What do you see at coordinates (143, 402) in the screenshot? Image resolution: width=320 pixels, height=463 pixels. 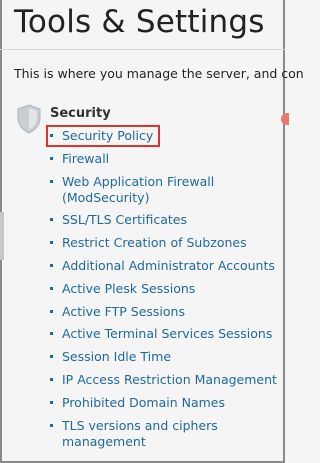 I see `link-prohibited-domain-names: Prohibited Domain Names` at bounding box center [143, 402].